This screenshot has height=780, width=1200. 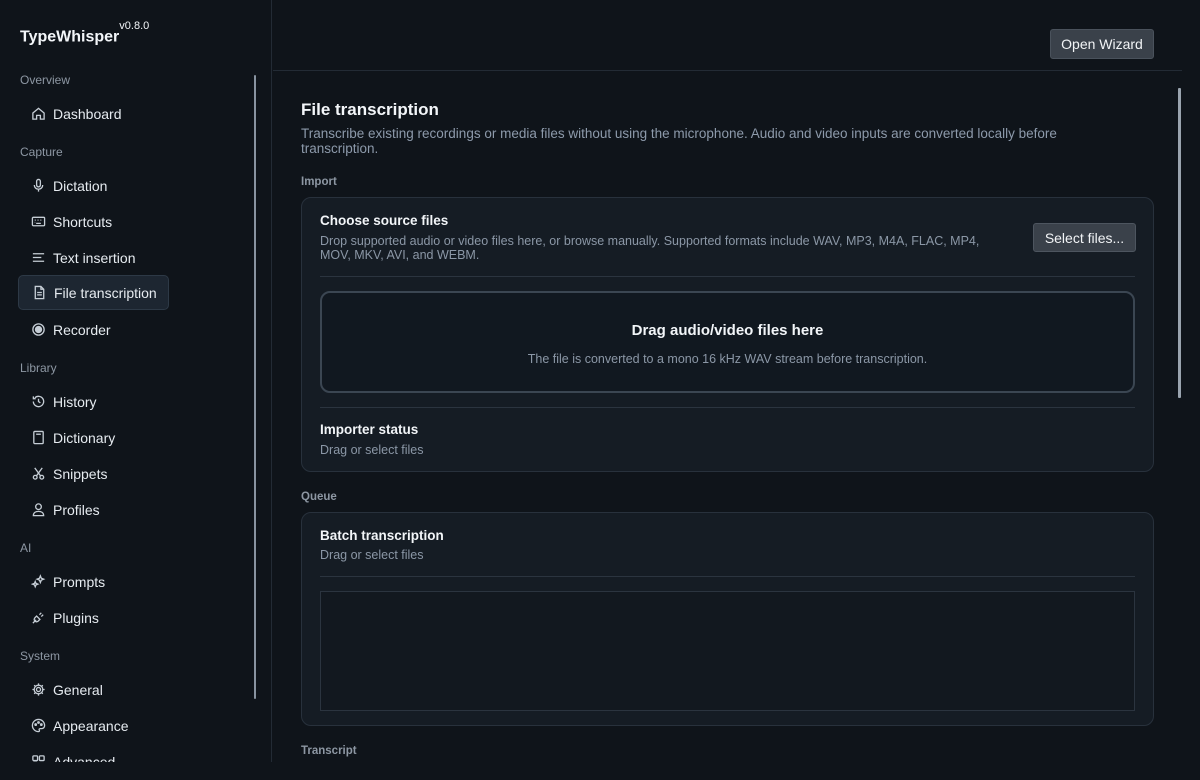 I want to click on main-scrollbar, so click(x=1179, y=243).